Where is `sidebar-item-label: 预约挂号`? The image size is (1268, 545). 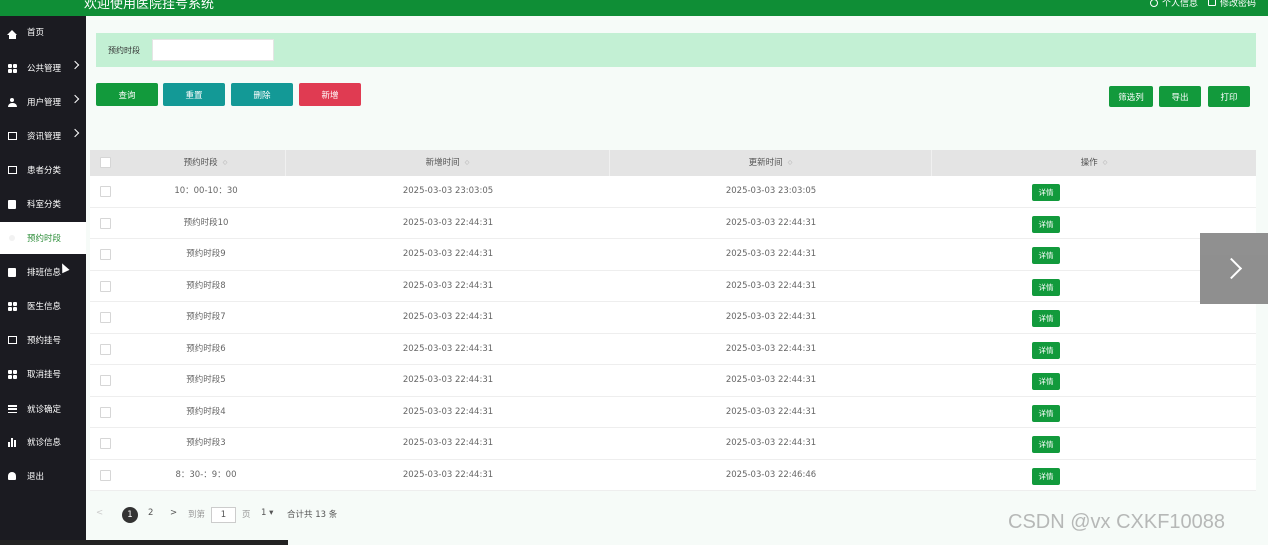 sidebar-item-label: 预约挂号 is located at coordinates (44, 341).